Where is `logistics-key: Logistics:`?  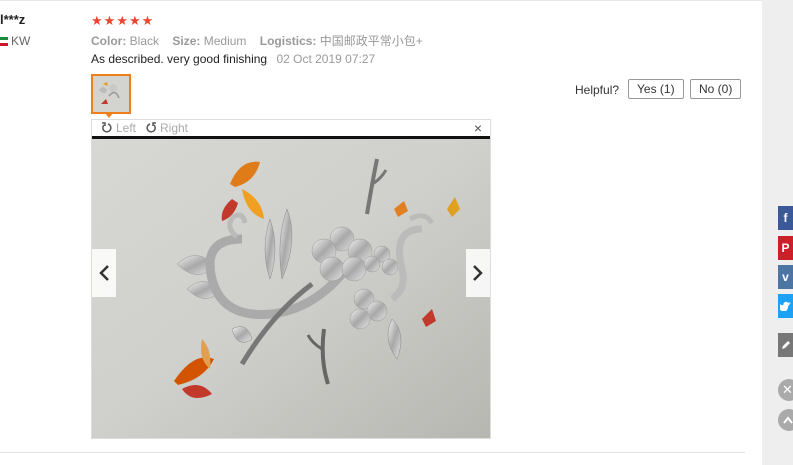
logistics-key: Logistics: is located at coordinates (288, 41).